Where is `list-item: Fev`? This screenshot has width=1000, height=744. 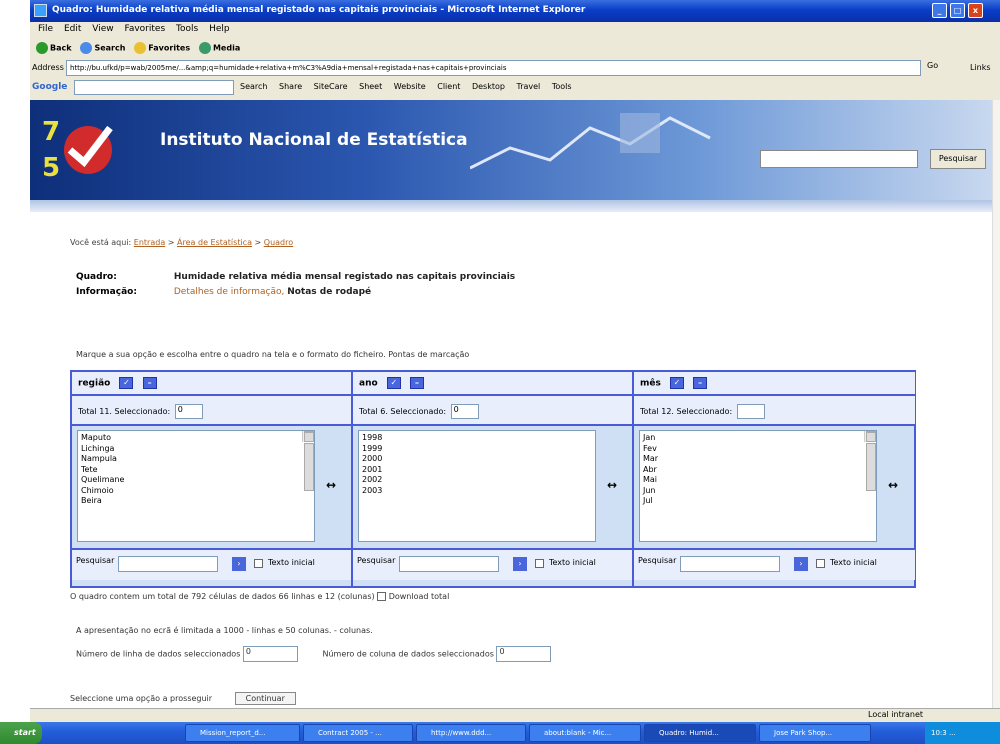 list-item: Fev is located at coordinates (758, 449).